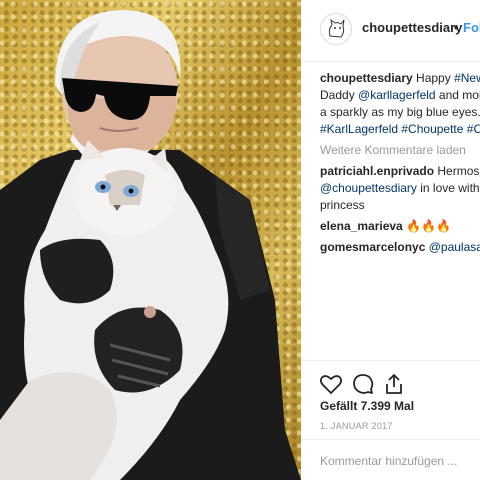  I want to click on avatar, so click(336, 29).